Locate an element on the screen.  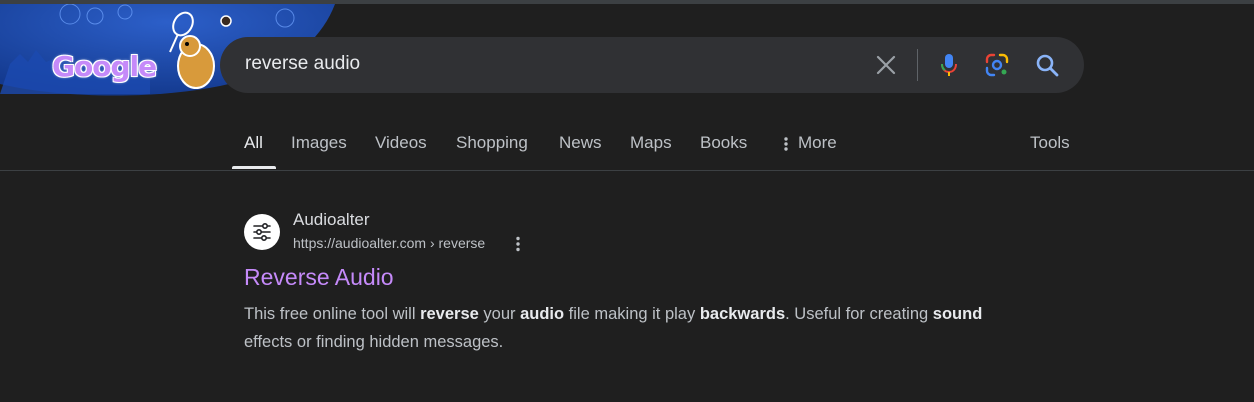
close-icon is located at coordinates (886, 65).